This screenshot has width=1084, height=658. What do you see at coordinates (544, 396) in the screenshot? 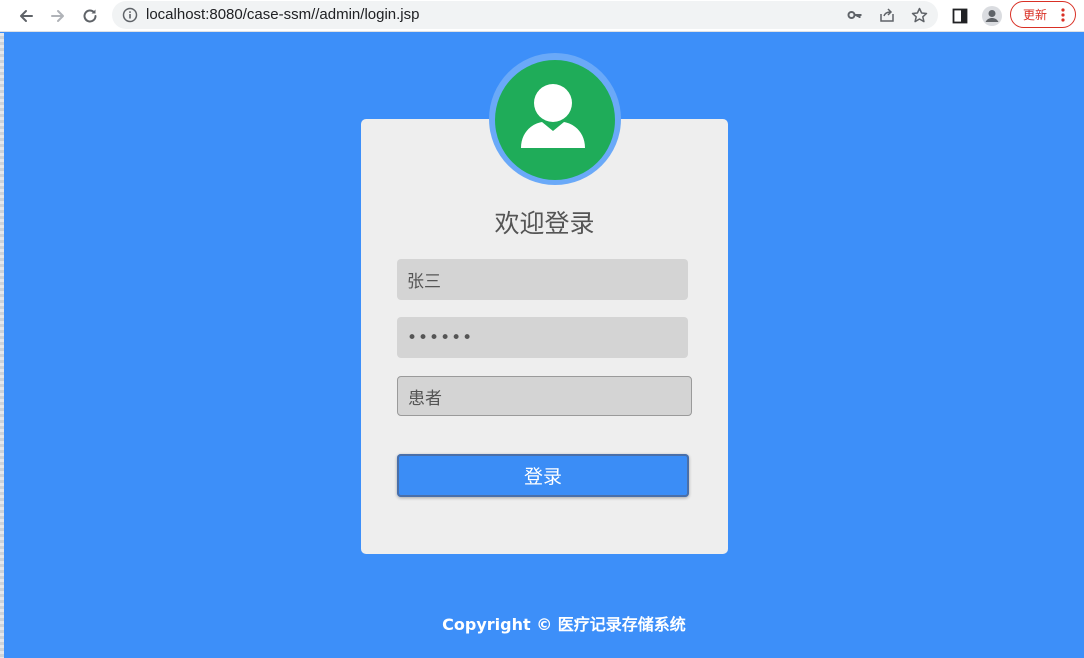
I see `role-select: 患者` at bounding box center [544, 396].